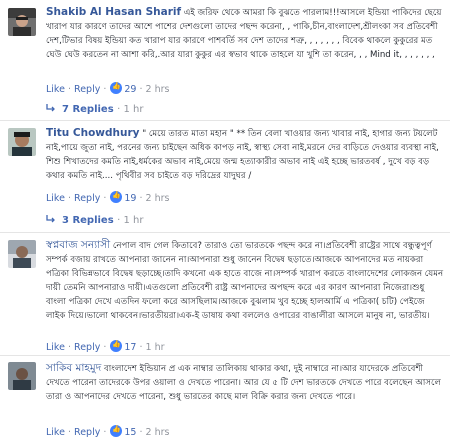 Image resolution: width=450 pixels, height=441 pixels. What do you see at coordinates (78, 245) in the screenshot?
I see `comment-author: স্বপ্নবাজ সন্যাসী` at bounding box center [78, 245].